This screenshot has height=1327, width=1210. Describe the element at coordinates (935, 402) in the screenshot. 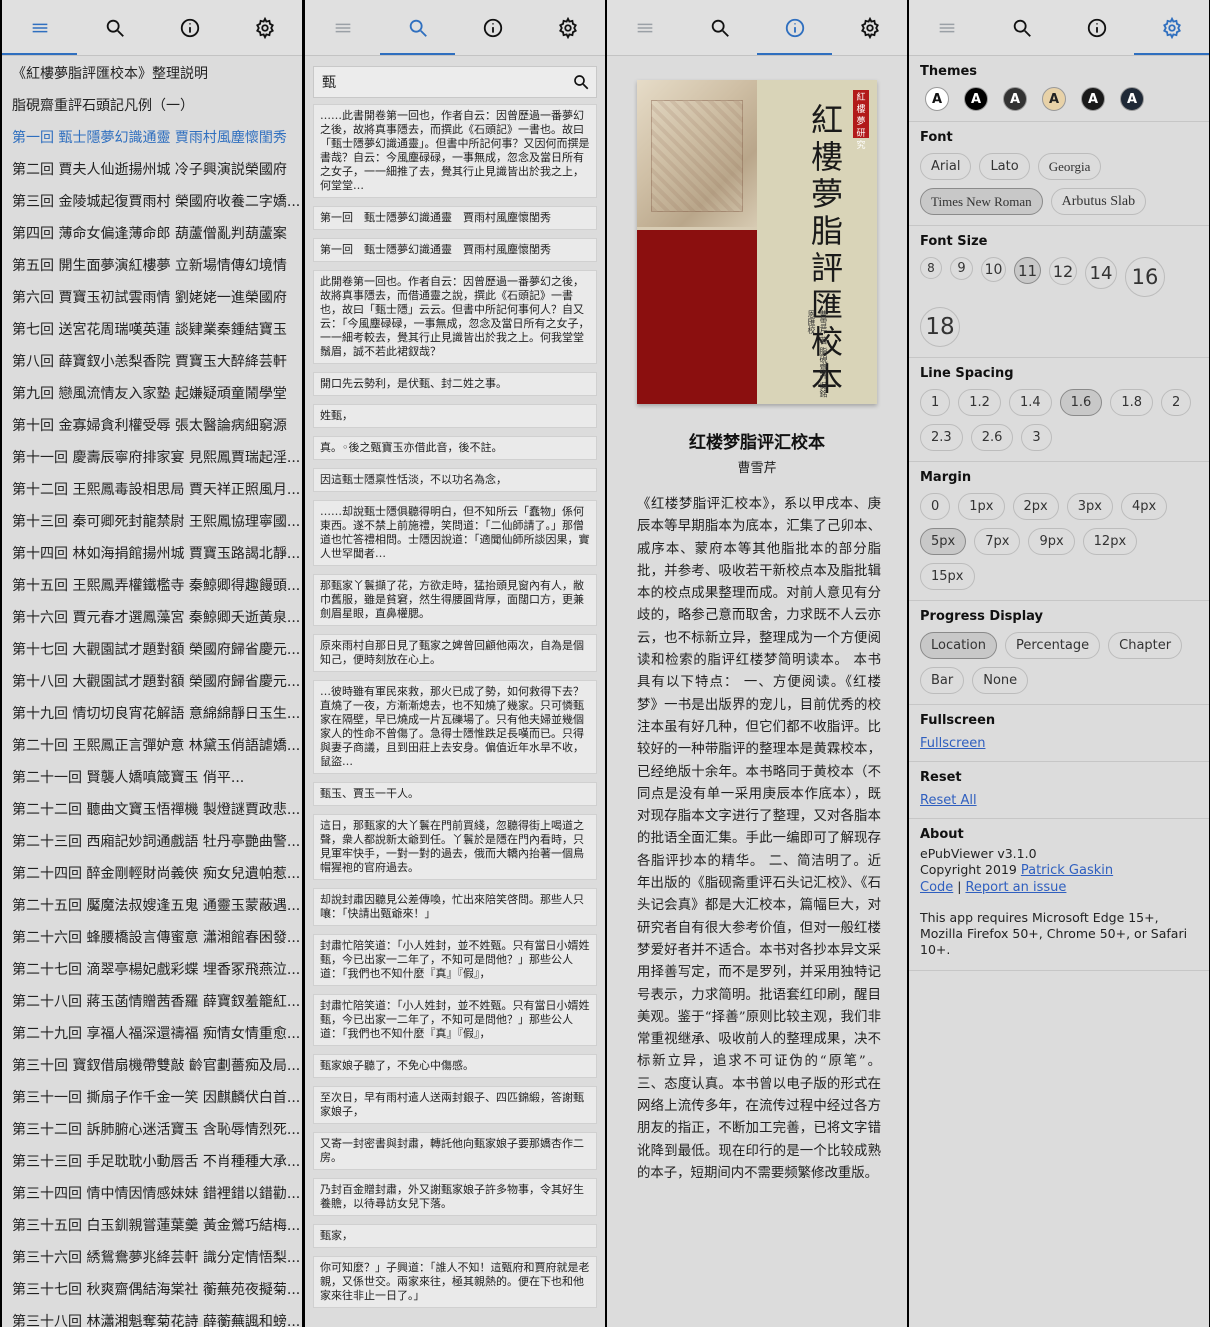

I see `linespacing-option: 1` at that location.